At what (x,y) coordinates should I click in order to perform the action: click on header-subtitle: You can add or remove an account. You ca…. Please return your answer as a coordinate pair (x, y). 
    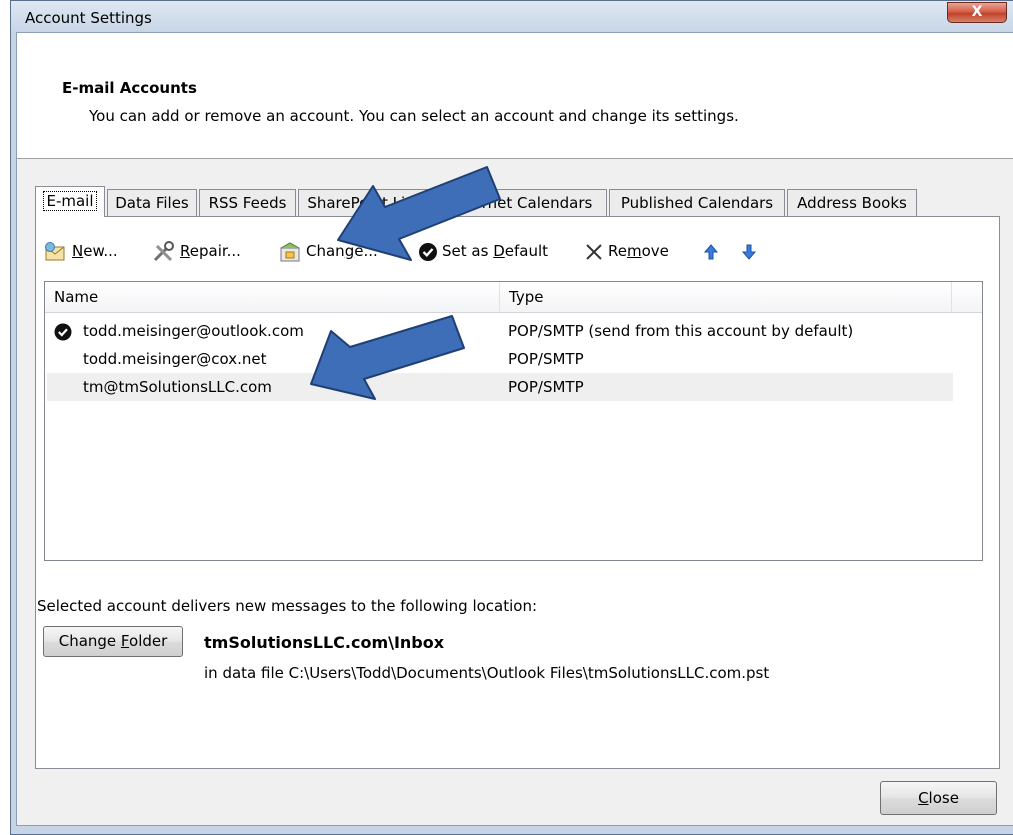
    Looking at the image, I should click on (414, 116).